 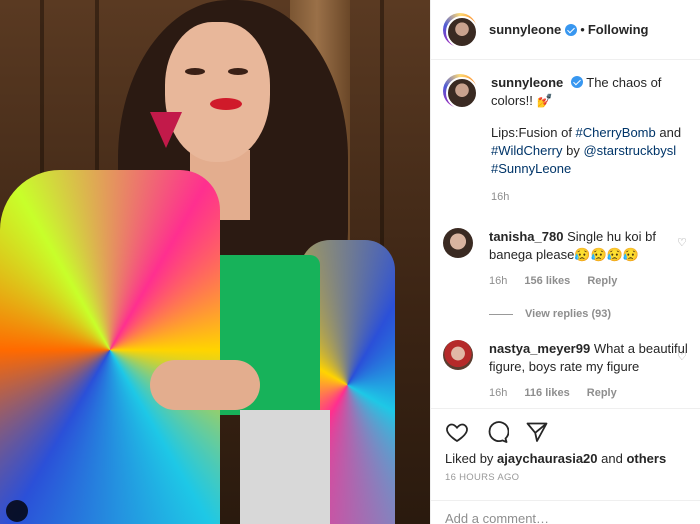 What do you see at coordinates (195, 71) in the screenshot?
I see `left-eye` at bounding box center [195, 71].